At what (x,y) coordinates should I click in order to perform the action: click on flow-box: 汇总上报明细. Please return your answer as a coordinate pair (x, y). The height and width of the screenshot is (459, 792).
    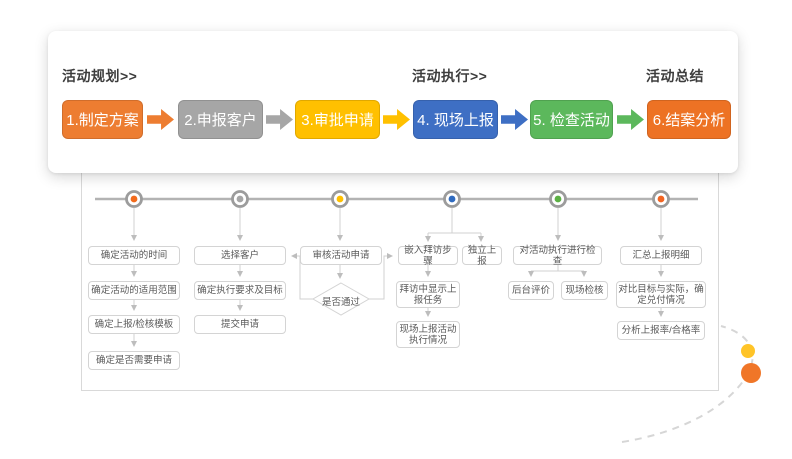
    Looking at the image, I should click on (661, 255).